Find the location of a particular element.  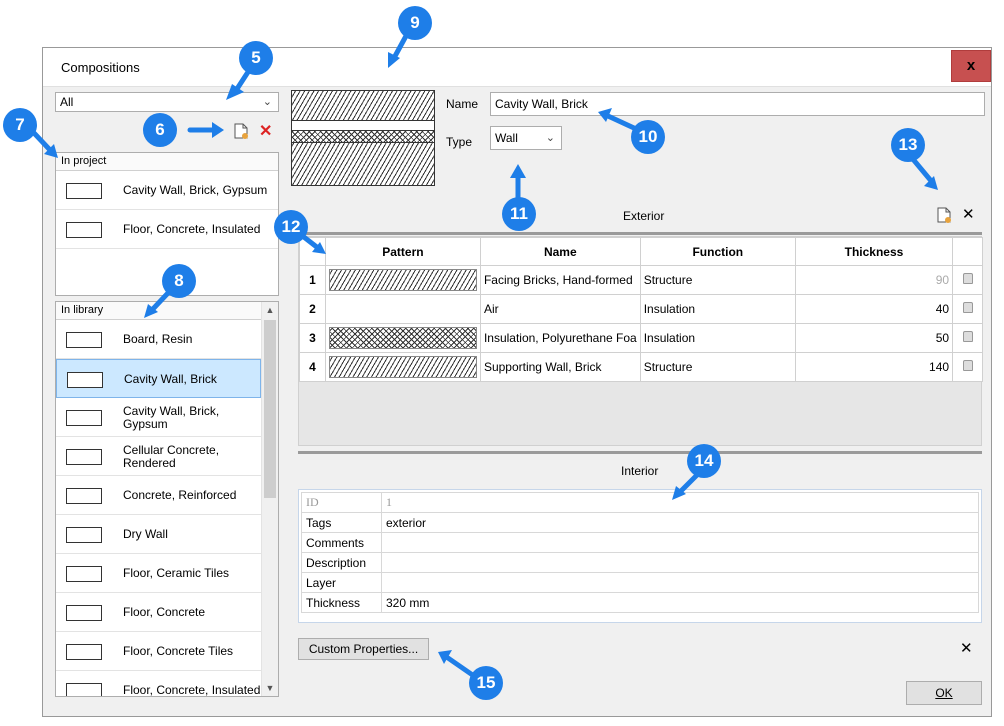

callout-9: 9 is located at coordinates (415, 23).